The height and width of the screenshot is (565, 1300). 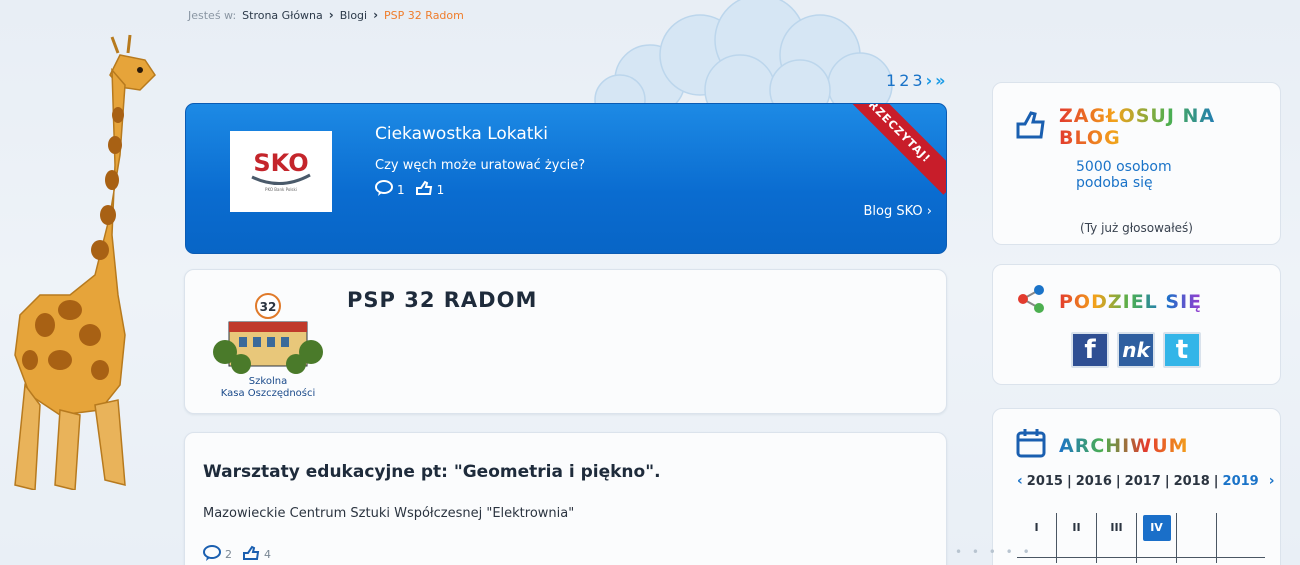 I want to click on breadcrumb-prefix: Jesteś w:, so click(x=212, y=15).